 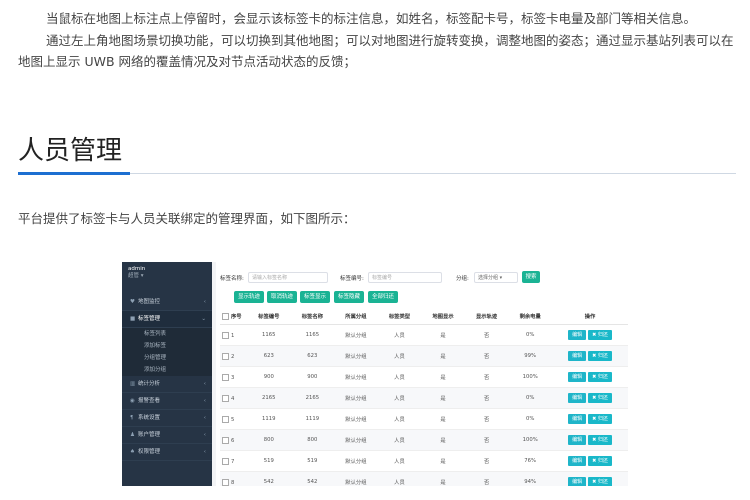 What do you see at coordinates (233, 461) in the screenshot?
I see `table-cell: 7` at bounding box center [233, 461].